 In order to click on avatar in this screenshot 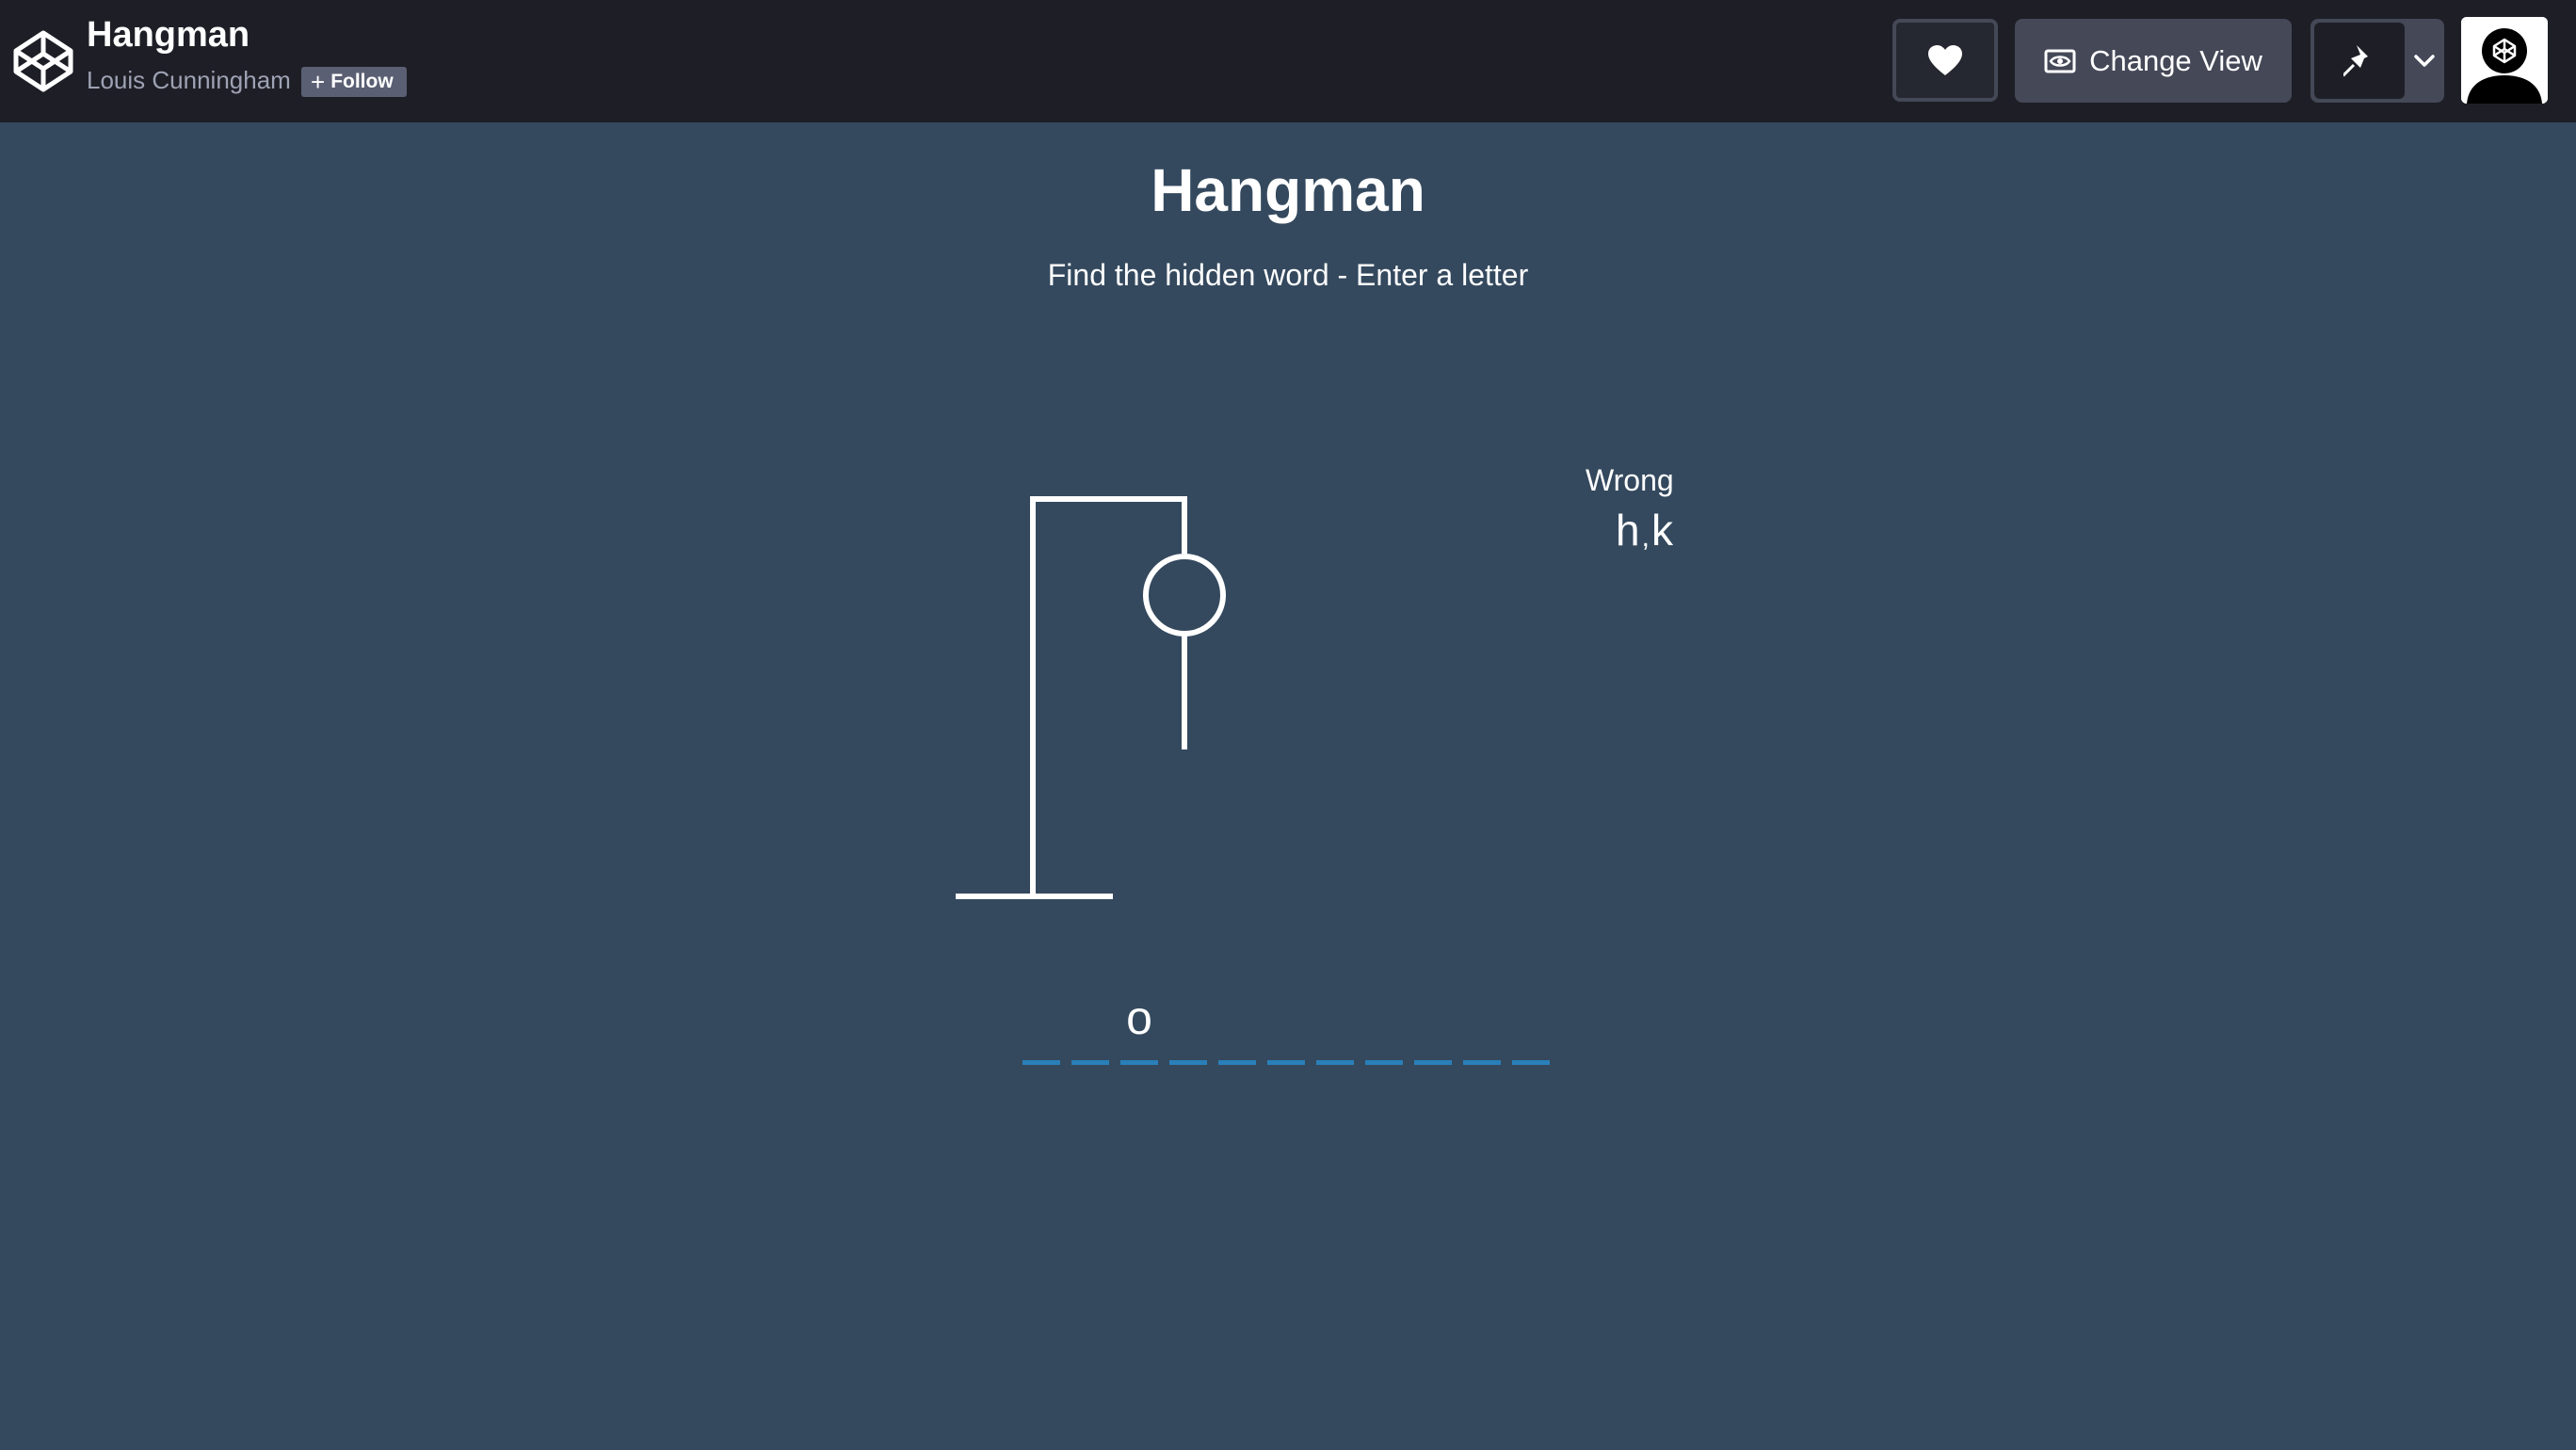, I will do `click(2504, 60)`.